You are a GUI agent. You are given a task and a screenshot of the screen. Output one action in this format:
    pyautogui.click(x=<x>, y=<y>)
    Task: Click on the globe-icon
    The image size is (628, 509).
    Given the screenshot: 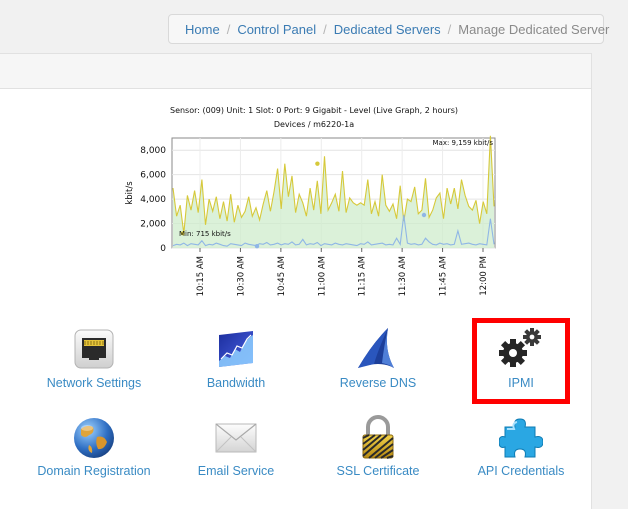 What is the action you would take?
    pyautogui.click(x=94, y=438)
    